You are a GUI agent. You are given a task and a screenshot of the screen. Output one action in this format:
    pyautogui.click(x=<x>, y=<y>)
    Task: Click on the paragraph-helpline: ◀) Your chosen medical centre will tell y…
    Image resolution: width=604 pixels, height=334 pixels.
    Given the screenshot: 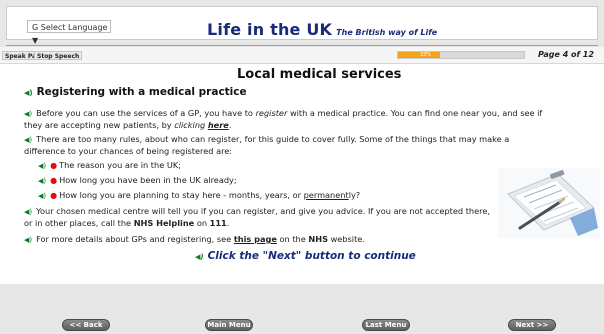 What is the action you would take?
    pyautogui.click(x=257, y=217)
    